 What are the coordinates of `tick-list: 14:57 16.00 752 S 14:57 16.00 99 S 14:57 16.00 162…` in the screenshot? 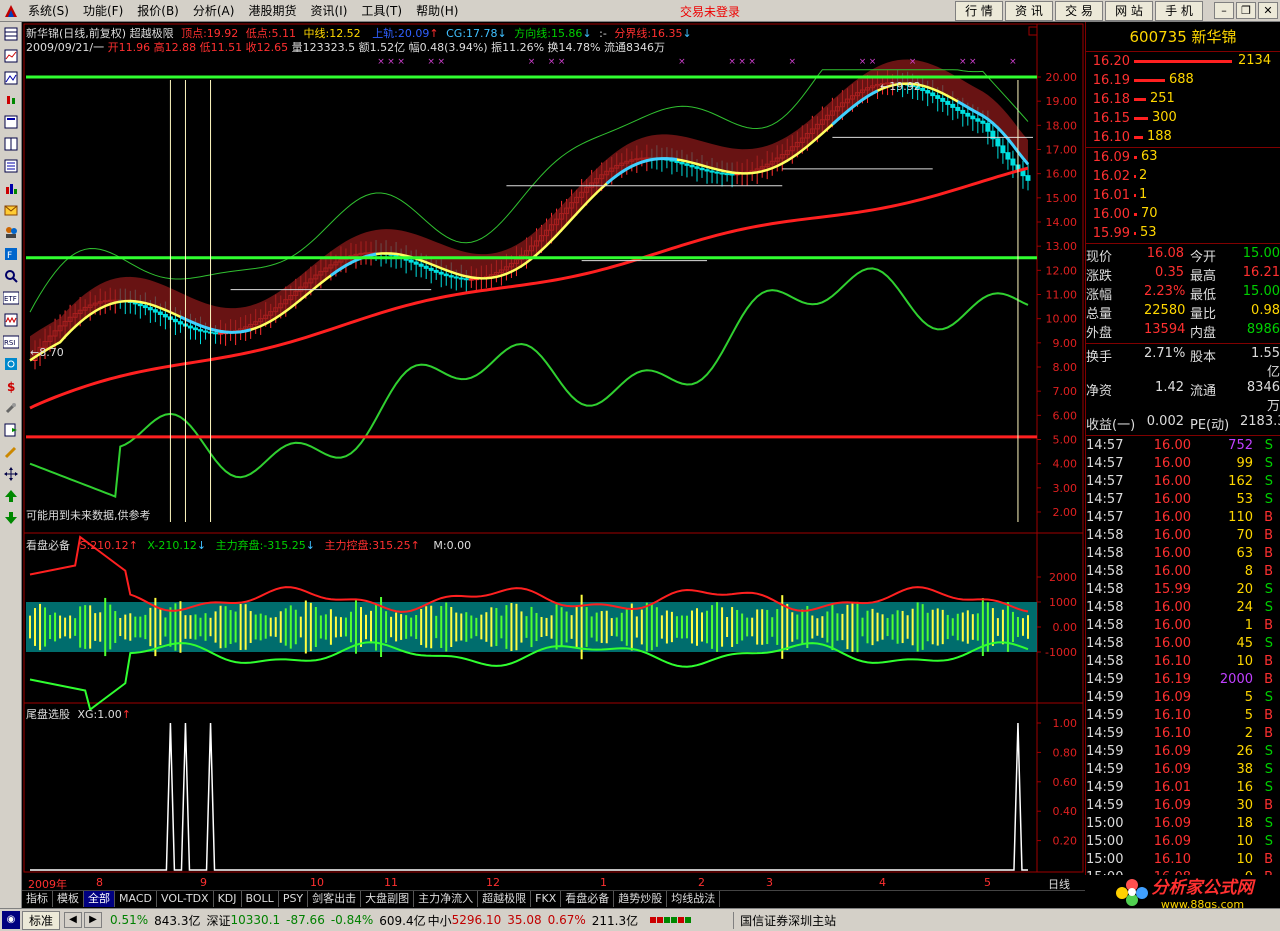 It's located at (1183, 661).